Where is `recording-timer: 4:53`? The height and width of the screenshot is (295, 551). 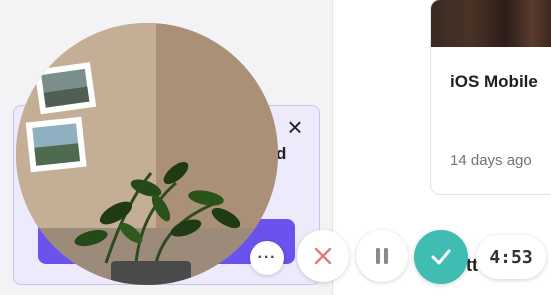
recording-timer: 4:53 is located at coordinates (511, 257).